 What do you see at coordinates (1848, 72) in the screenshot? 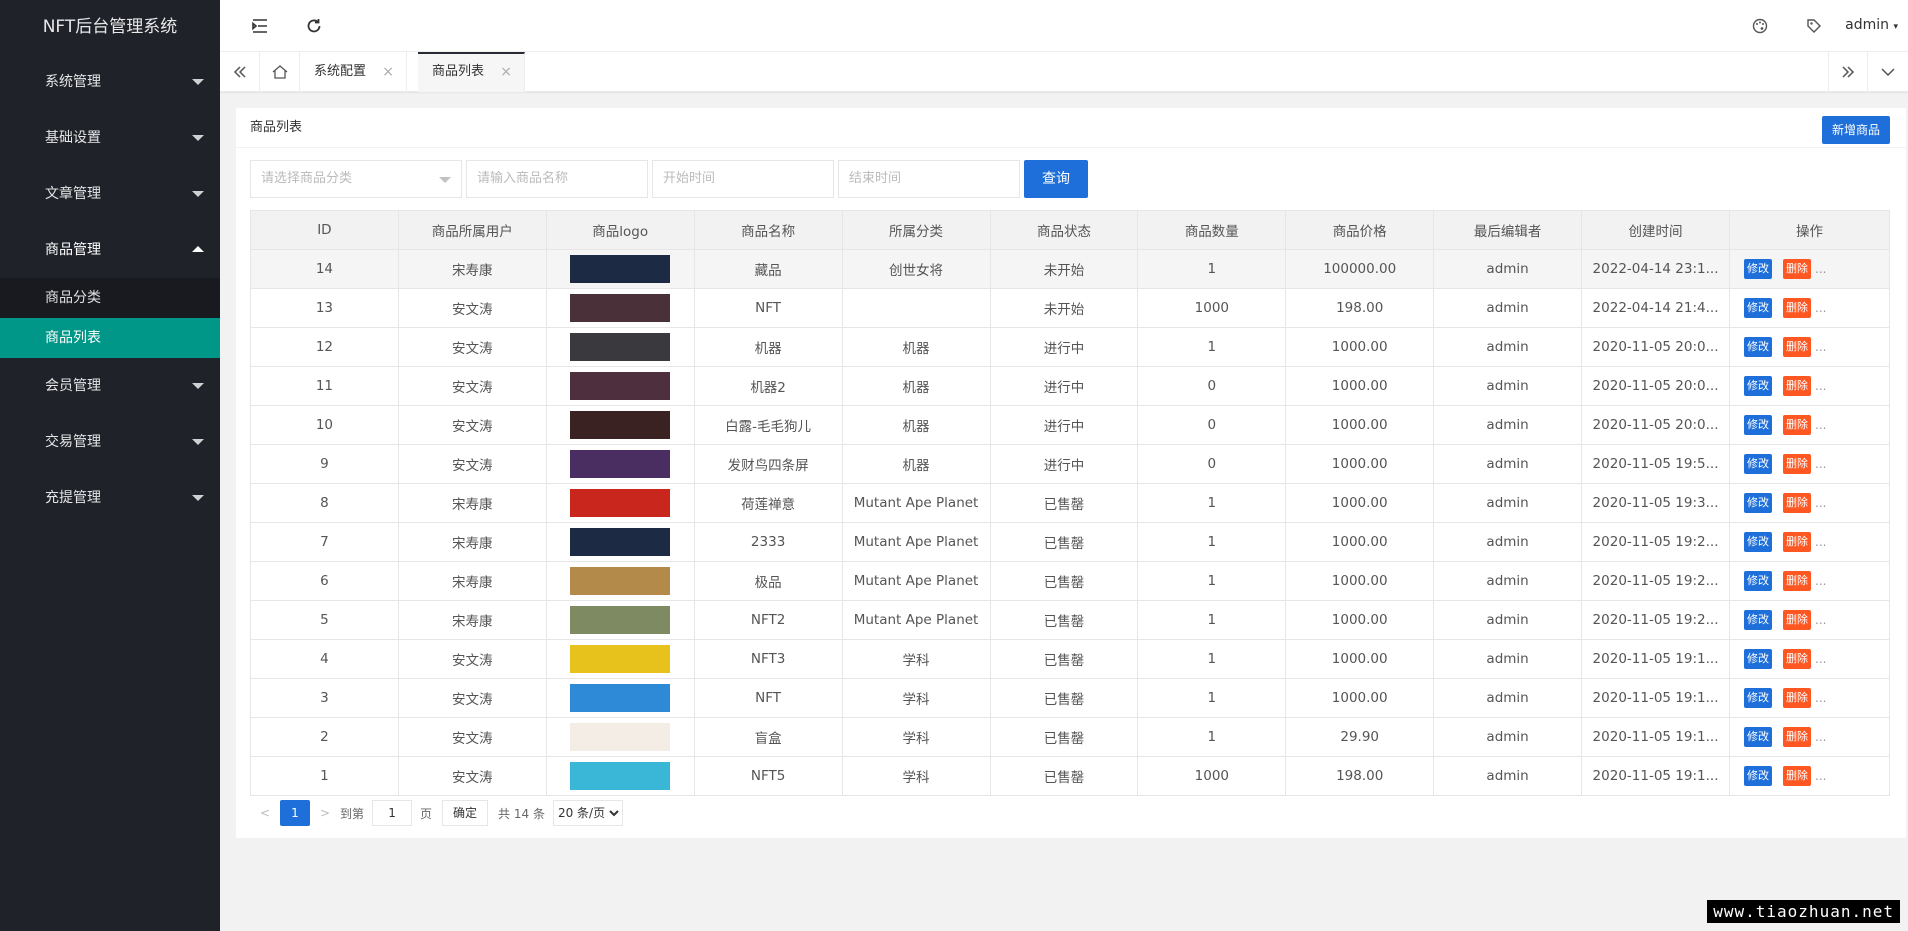
I see `tabs-scroll-right-icon` at bounding box center [1848, 72].